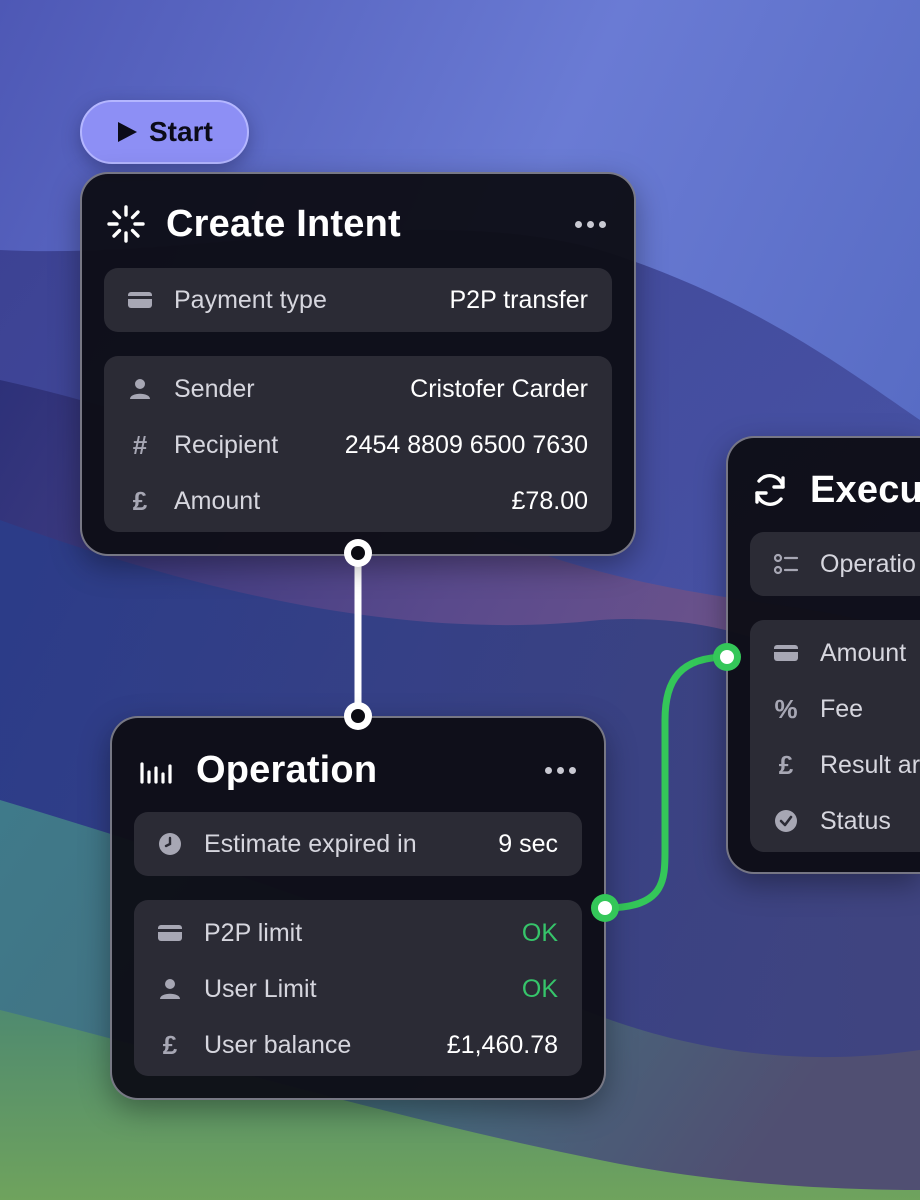  I want to click on start-button: Start, so click(164, 132).